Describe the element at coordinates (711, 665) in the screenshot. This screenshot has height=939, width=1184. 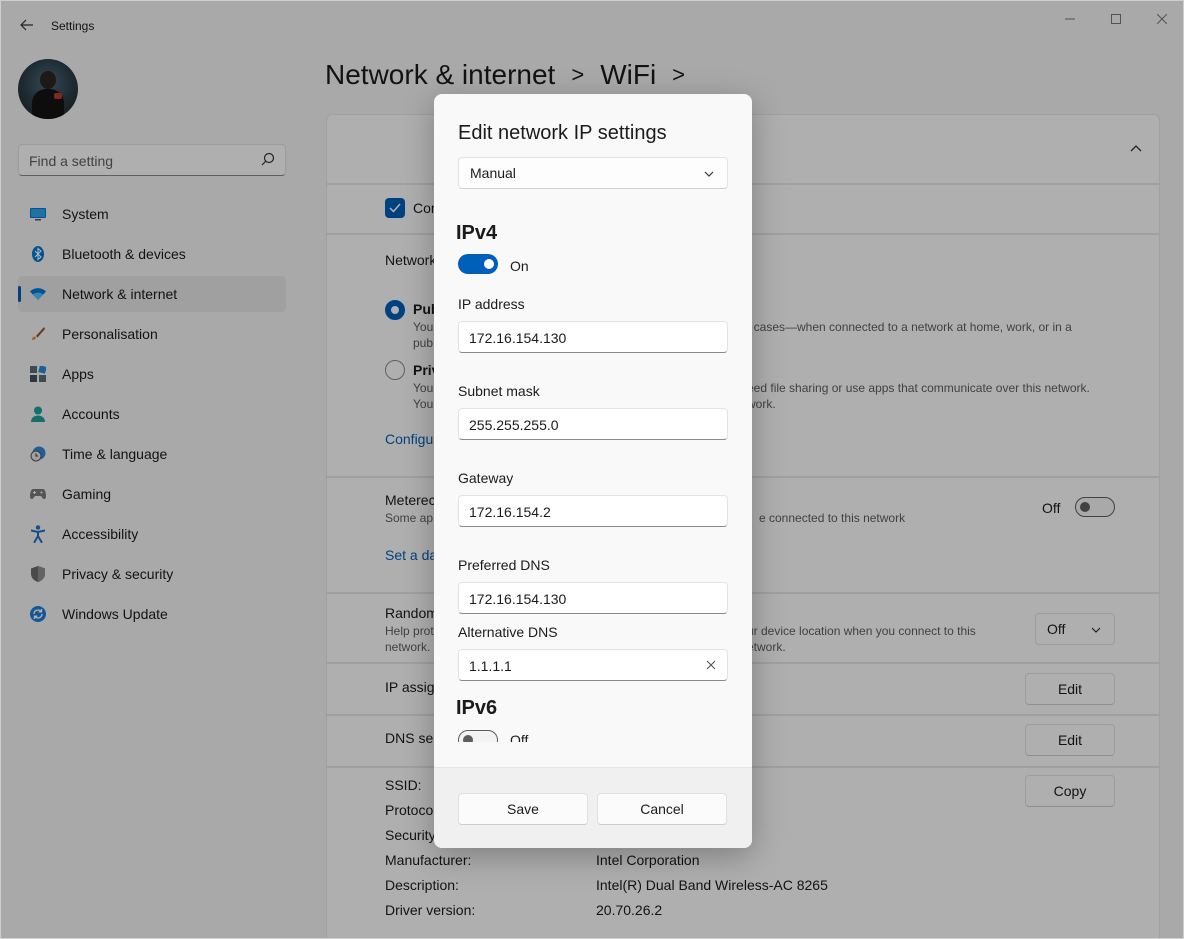
I see `clear-icon` at that location.